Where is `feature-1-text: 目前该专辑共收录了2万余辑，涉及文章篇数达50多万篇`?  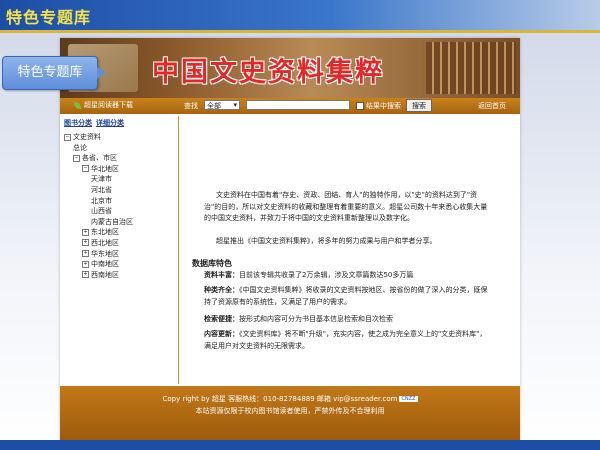
feature-1-text: 目前该专辑共收录了2万余辑，涉及文章篇数达50多万篇 is located at coordinates (326, 275).